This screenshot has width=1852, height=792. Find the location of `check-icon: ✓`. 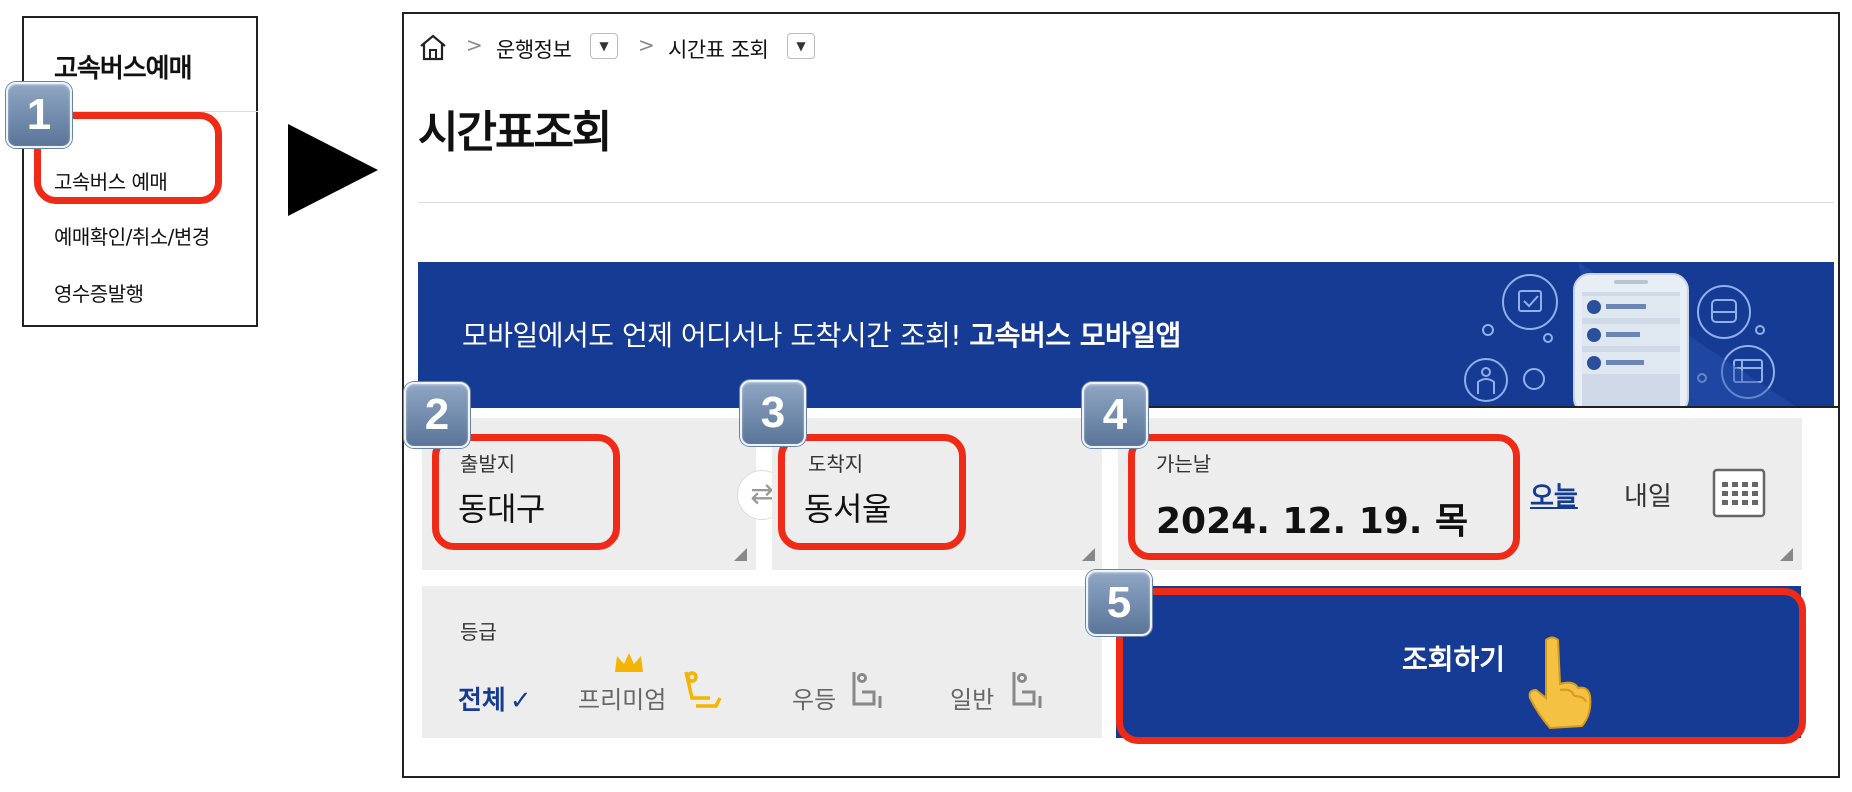

check-icon: ✓ is located at coordinates (520, 701).